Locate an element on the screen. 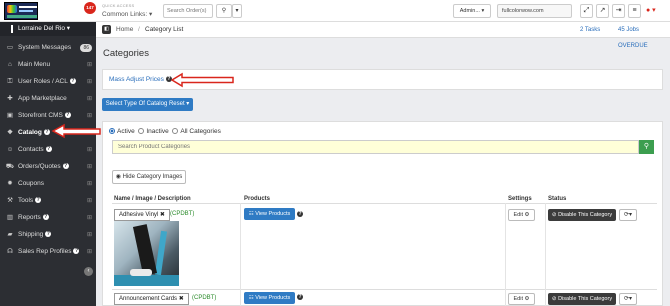  annotation-arrow-mass-adjust is located at coordinates (202, 80).